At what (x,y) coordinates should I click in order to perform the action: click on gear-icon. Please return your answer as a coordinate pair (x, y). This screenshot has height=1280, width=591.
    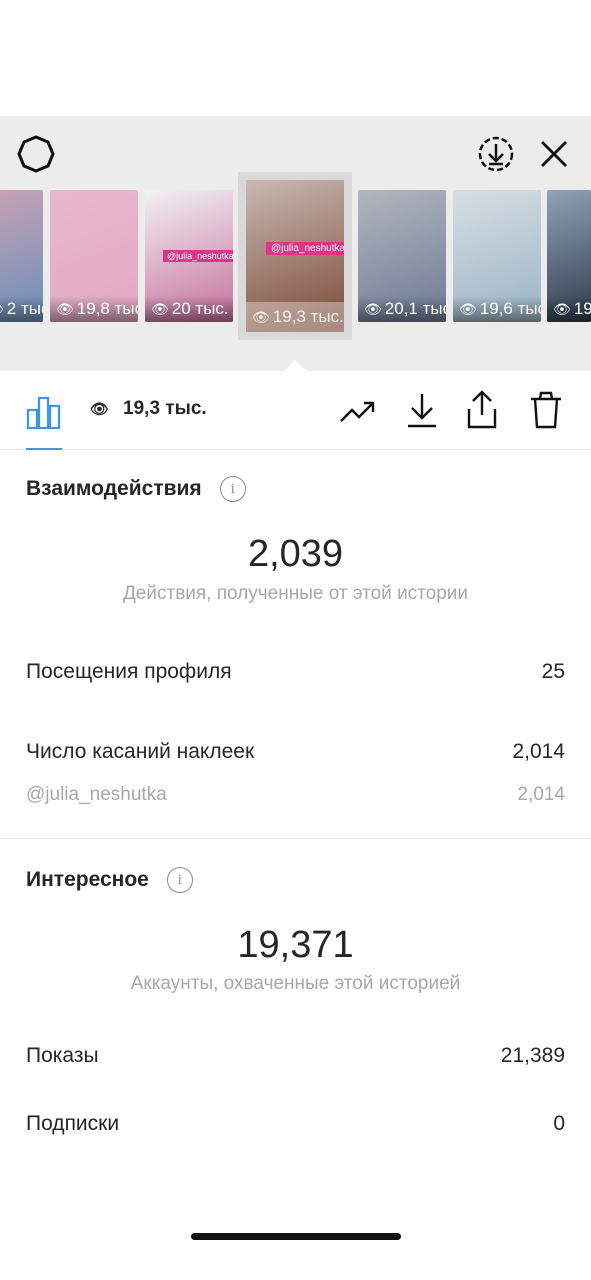
    Looking at the image, I should click on (36, 154).